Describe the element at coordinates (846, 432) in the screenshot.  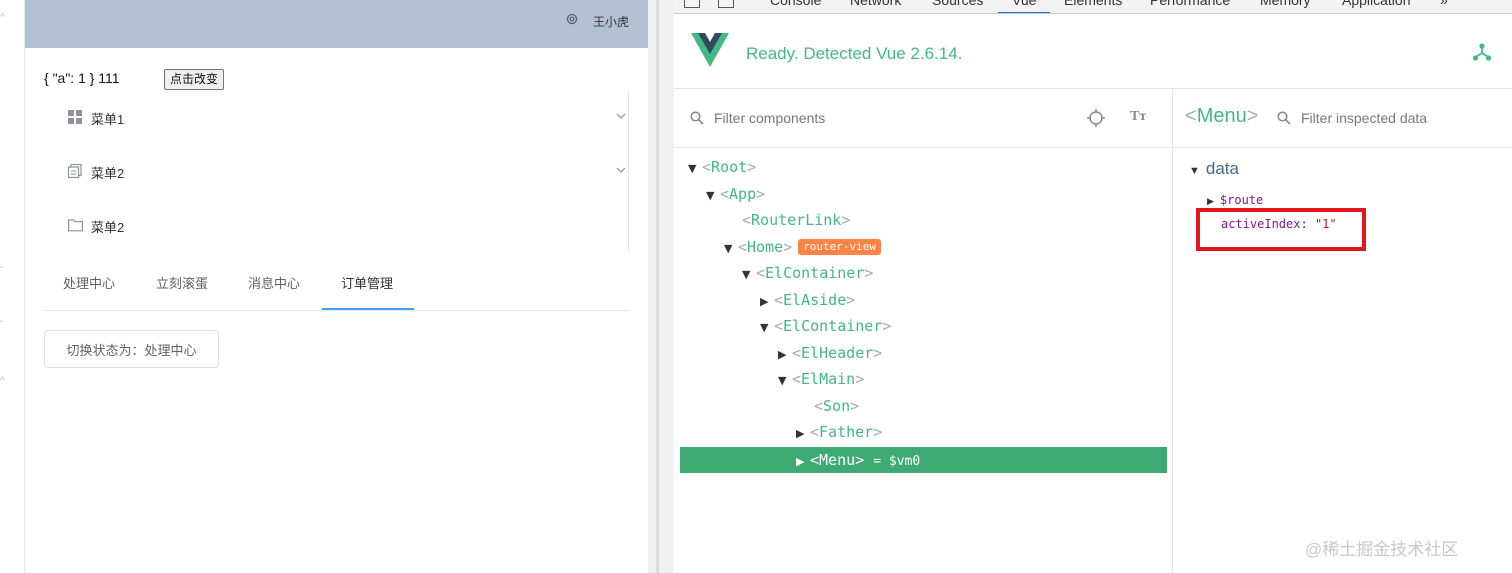
I see `node-name: Father` at that location.